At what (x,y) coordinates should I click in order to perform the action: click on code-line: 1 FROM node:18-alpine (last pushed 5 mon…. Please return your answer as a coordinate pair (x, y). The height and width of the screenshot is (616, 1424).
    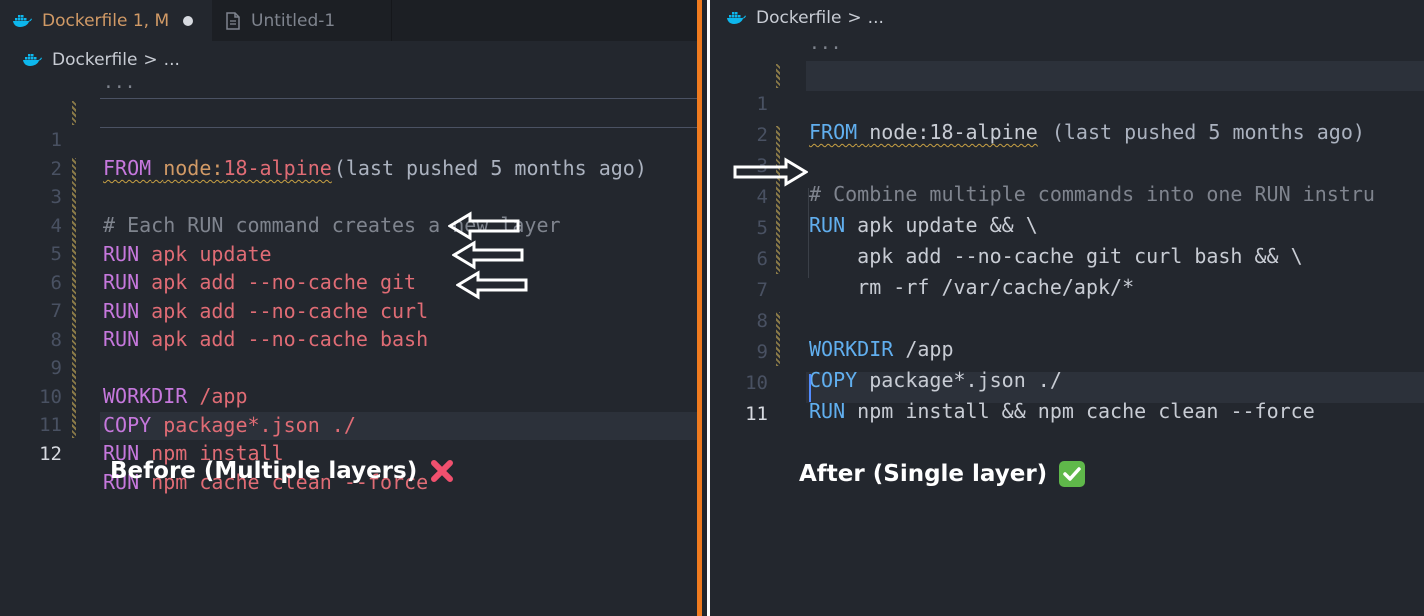
    Looking at the image, I should click on (1040, 103).